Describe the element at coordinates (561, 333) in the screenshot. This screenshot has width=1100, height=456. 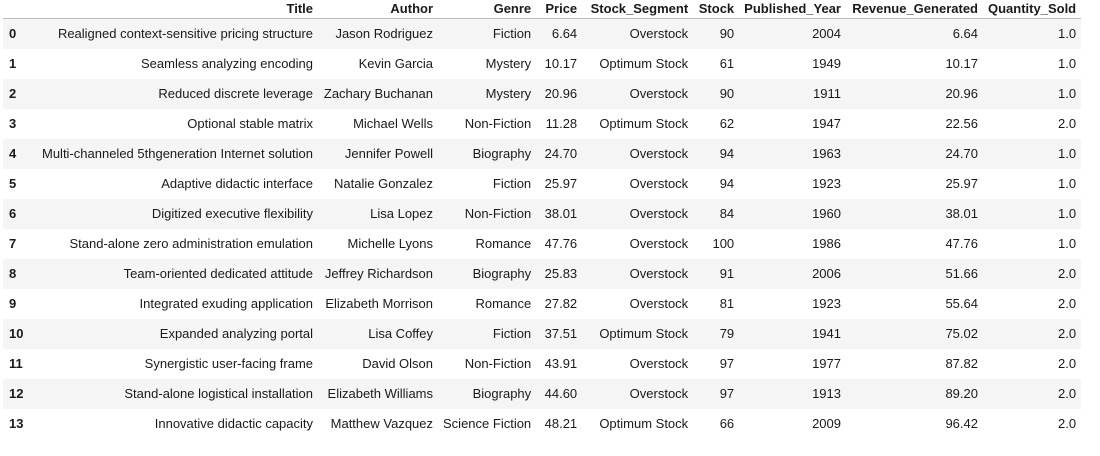
I see `cell-price: 37.51` at that location.